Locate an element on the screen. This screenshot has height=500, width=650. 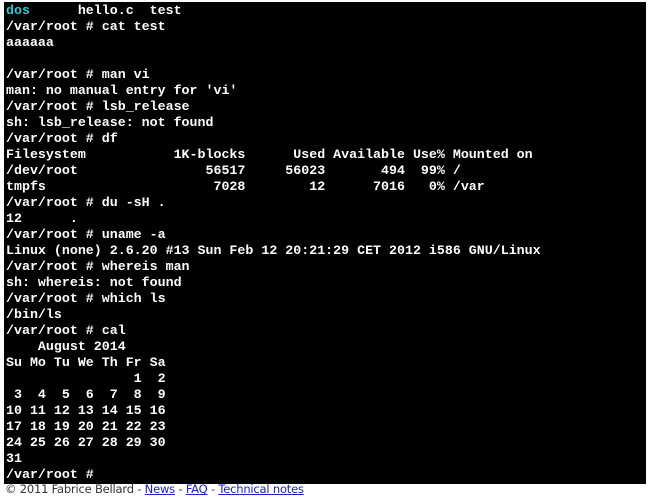
terminal-line: /var/root # df is located at coordinates (62, 138).